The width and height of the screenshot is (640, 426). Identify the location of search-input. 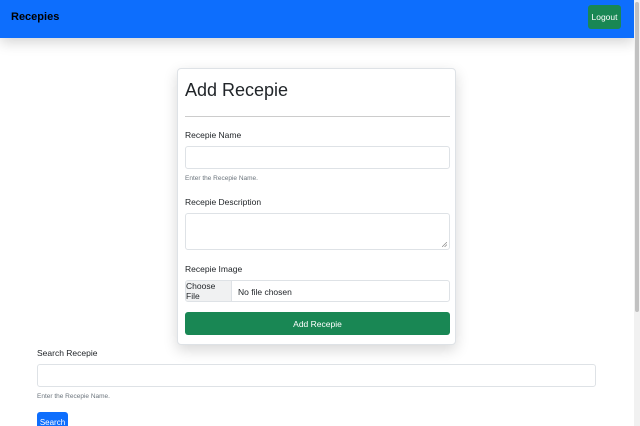
(316, 375).